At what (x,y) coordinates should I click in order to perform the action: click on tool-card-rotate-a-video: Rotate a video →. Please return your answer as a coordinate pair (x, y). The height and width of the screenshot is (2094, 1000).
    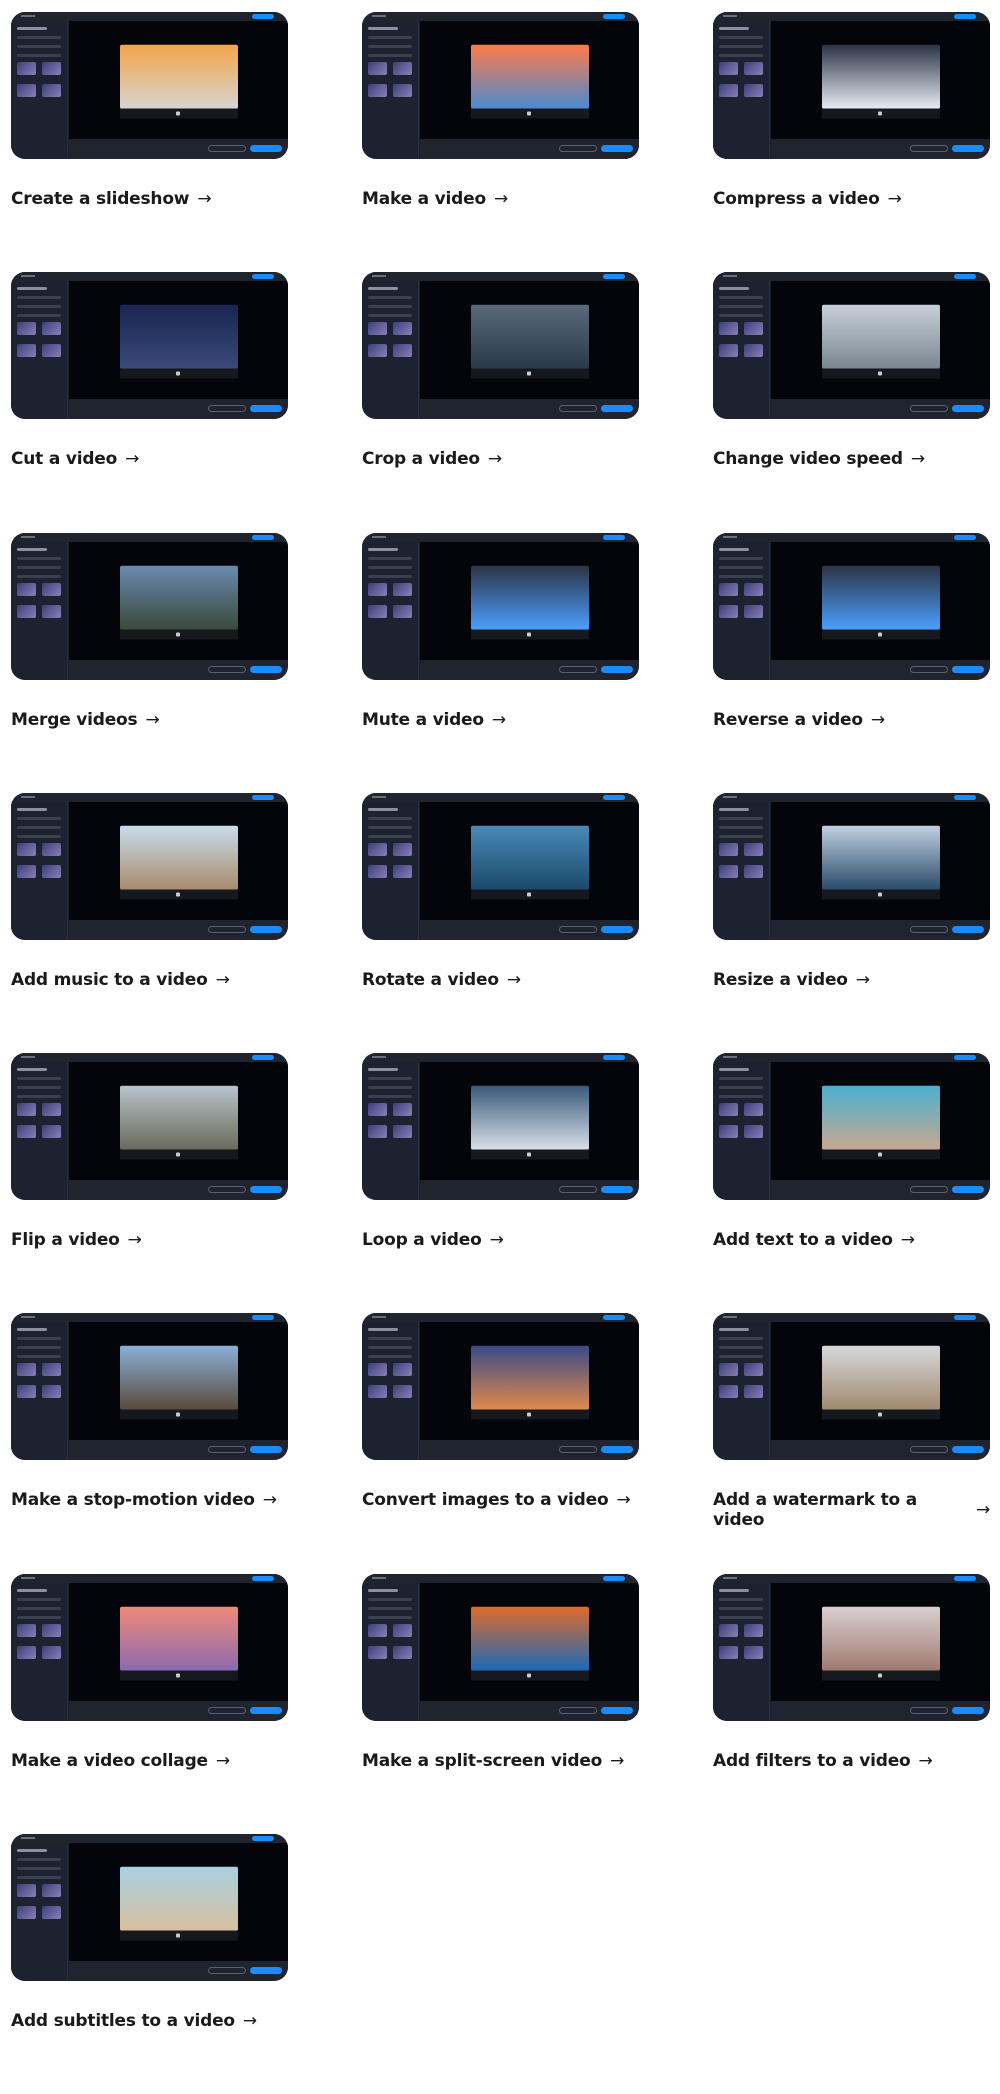
    Looking at the image, I should click on (500, 922).